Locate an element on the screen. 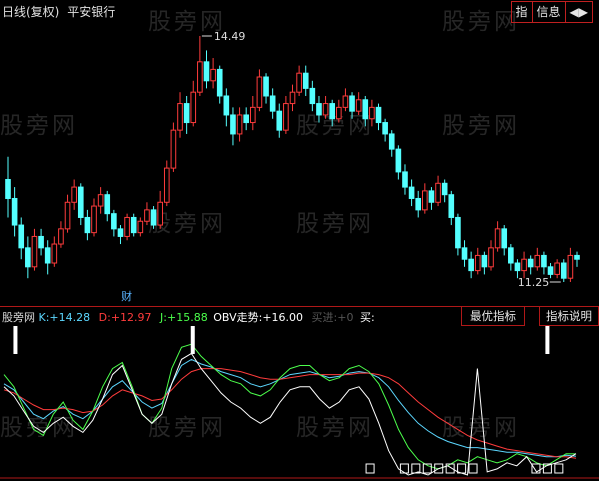  obv-label: OBV走势: is located at coordinates (238, 317).